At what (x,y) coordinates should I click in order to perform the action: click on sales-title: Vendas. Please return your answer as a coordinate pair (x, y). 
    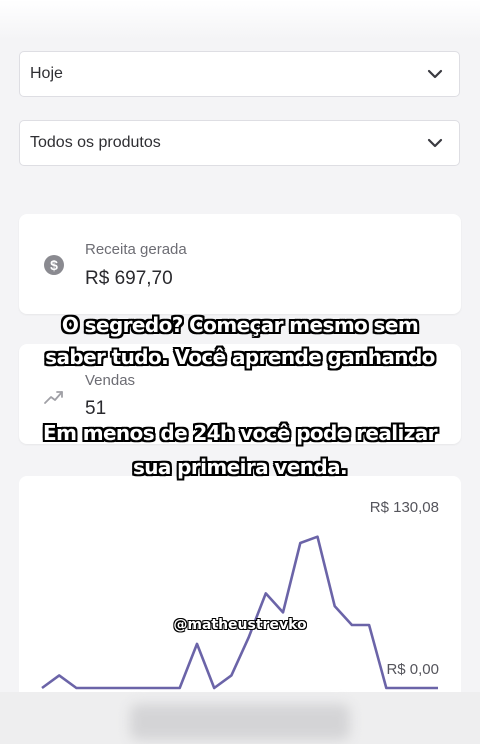
    Looking at the image, I should click on (110, 380).